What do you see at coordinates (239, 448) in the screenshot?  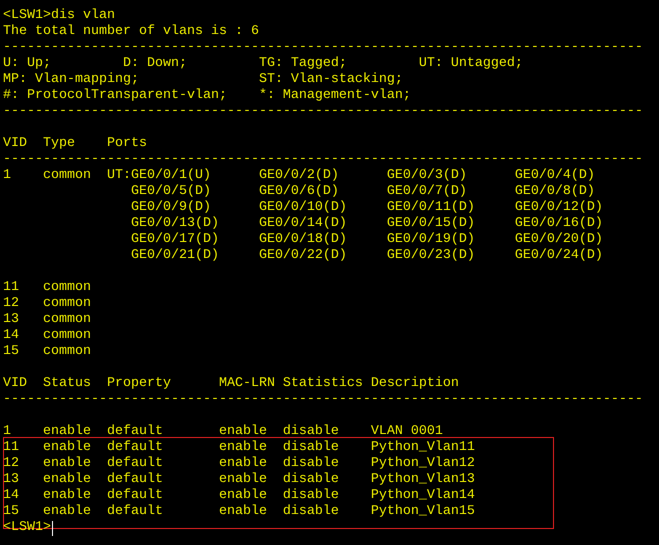 I see `terminal-line: 11 enable default enable disable Python_Vlan11` at bounding box center [239, 448].